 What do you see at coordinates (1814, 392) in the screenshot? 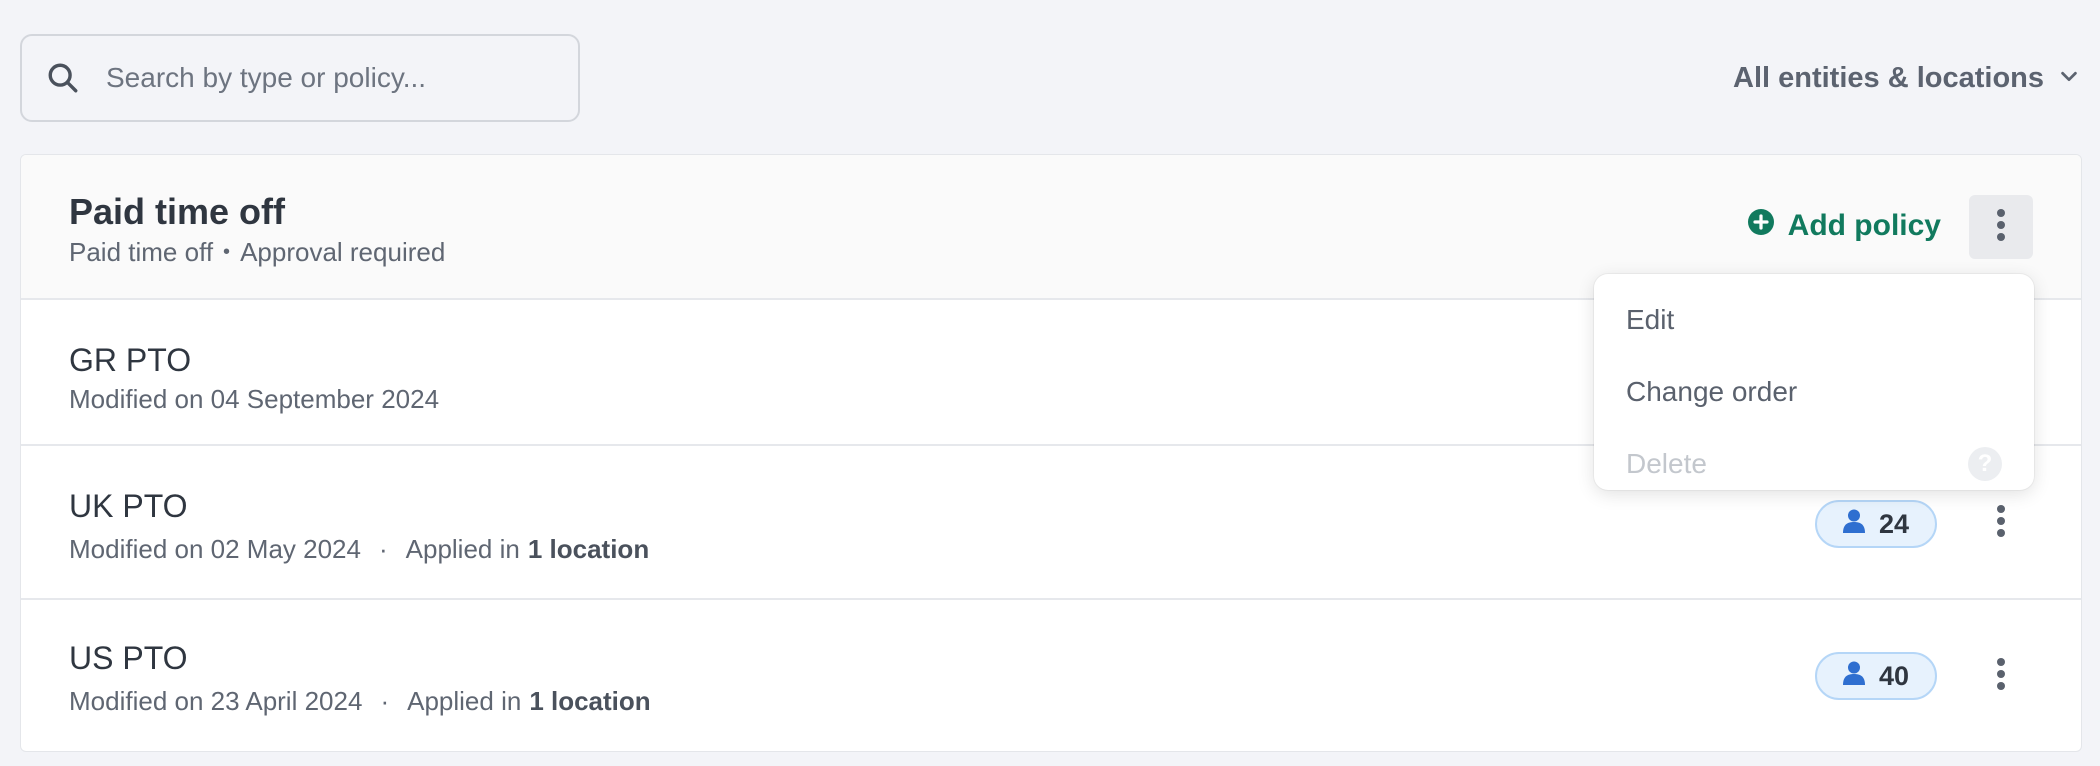
I see `menu-item-change-order: Change order` at bounding box center [1814, 392].